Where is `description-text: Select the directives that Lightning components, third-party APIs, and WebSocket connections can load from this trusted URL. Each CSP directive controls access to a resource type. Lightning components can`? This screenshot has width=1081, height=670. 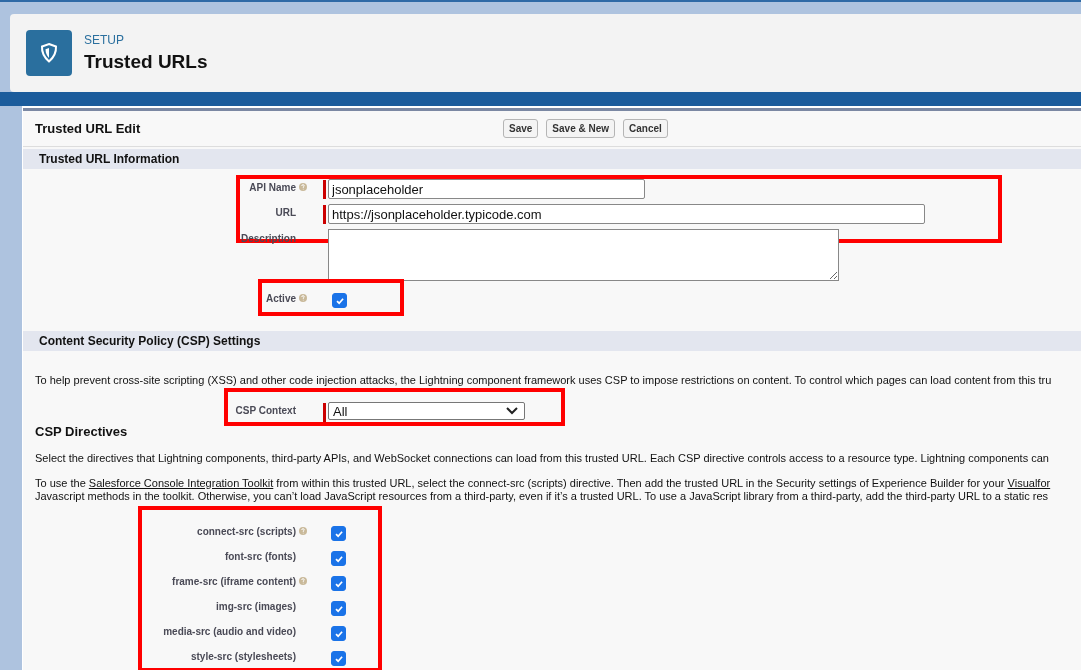
description-text: Select the directives that Lightning components, third-party APIs, and WebSocket connections can load from this trusted URL. Each CSP directive controls access to a resource type. Lightning components can is located at coordinates (542, 458).